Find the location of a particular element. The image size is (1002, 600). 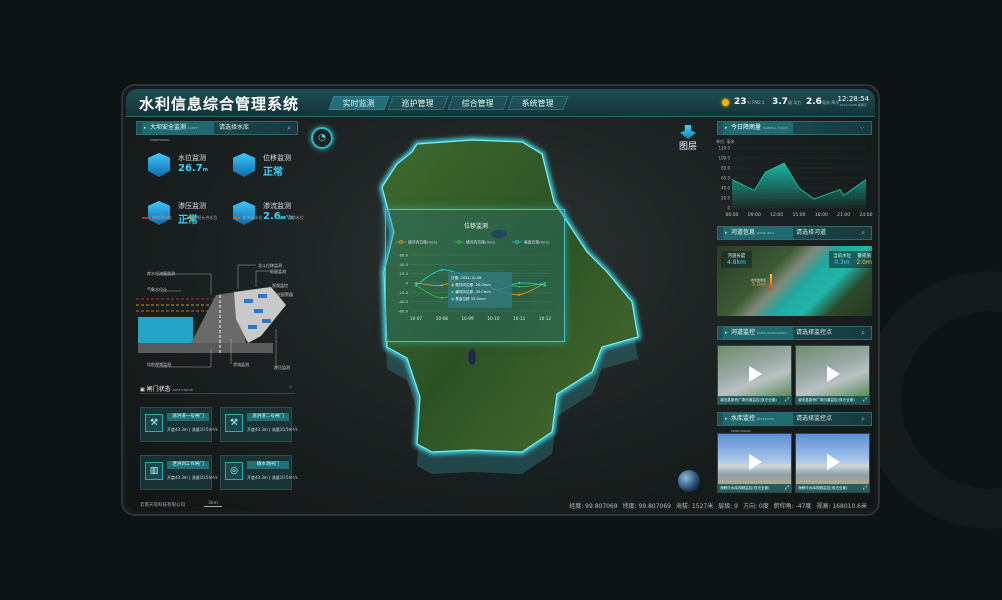

dam-label: 渗流监测 is located at coordinates (241, 364).